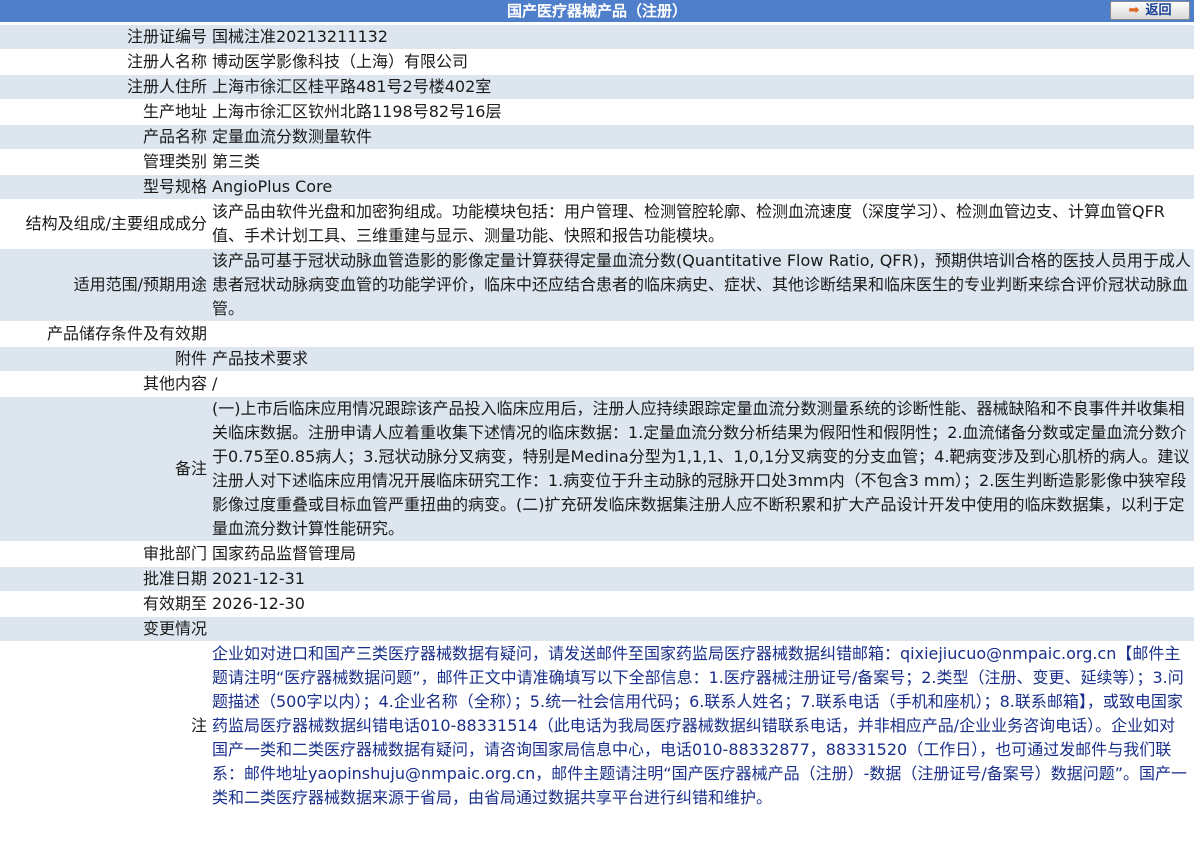 Image resolution: width=1194 pixels, height=855 pixels. I want to click on row-storage-validity: 产品储存条件及有效期, so click(597, 334).